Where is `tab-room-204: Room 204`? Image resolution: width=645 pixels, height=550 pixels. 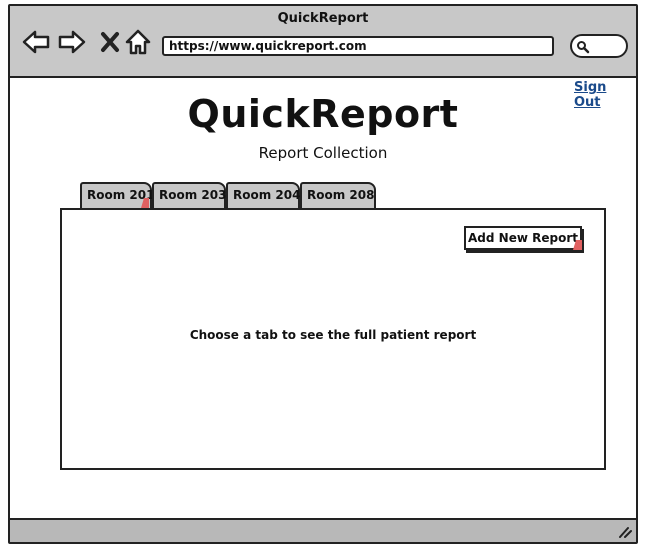
tab-room-204: Room 204 is located at coordinates (263, 195).